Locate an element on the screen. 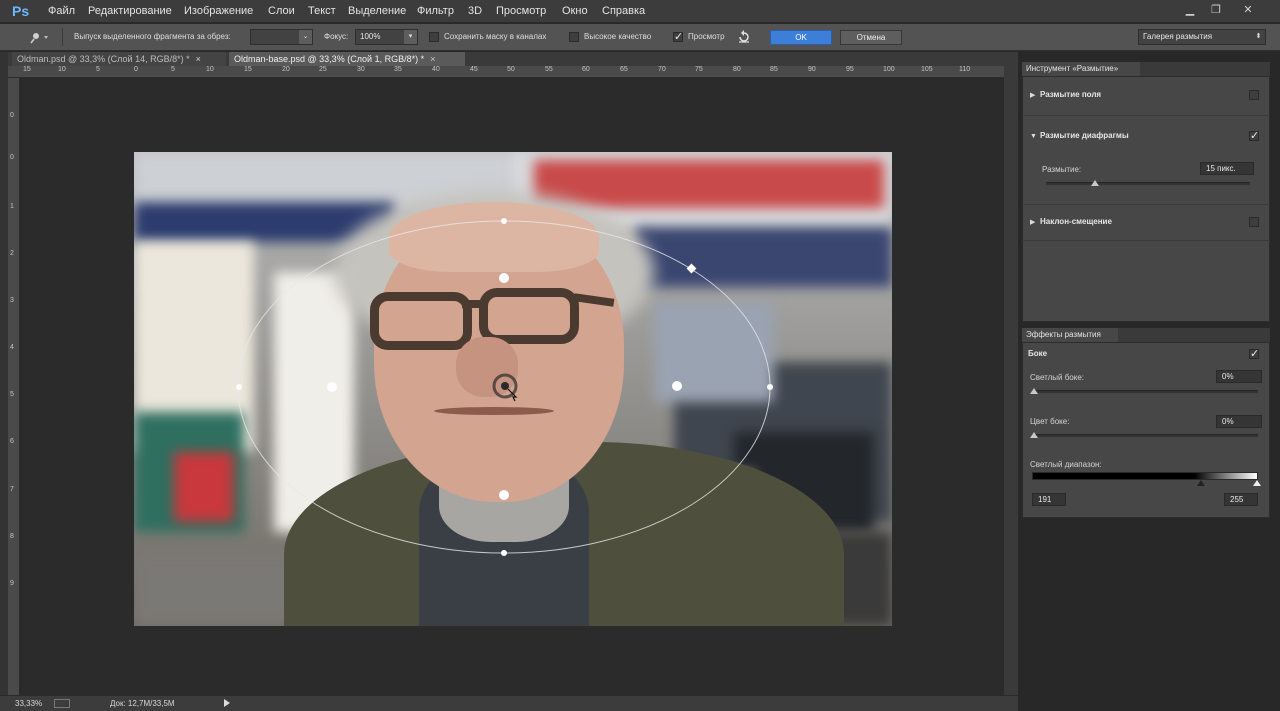  menu-3d: 3D is located at coordinates (475, 11).